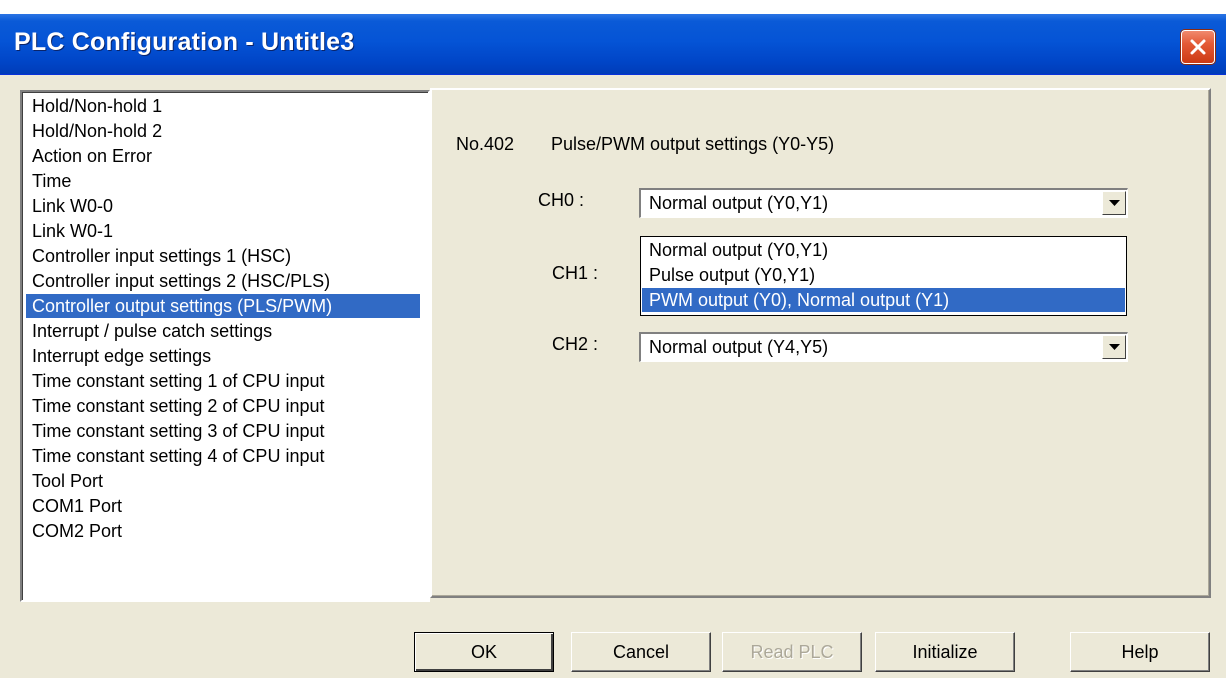  I want to click on ch2-dropdown-button, so click(1114, 347).